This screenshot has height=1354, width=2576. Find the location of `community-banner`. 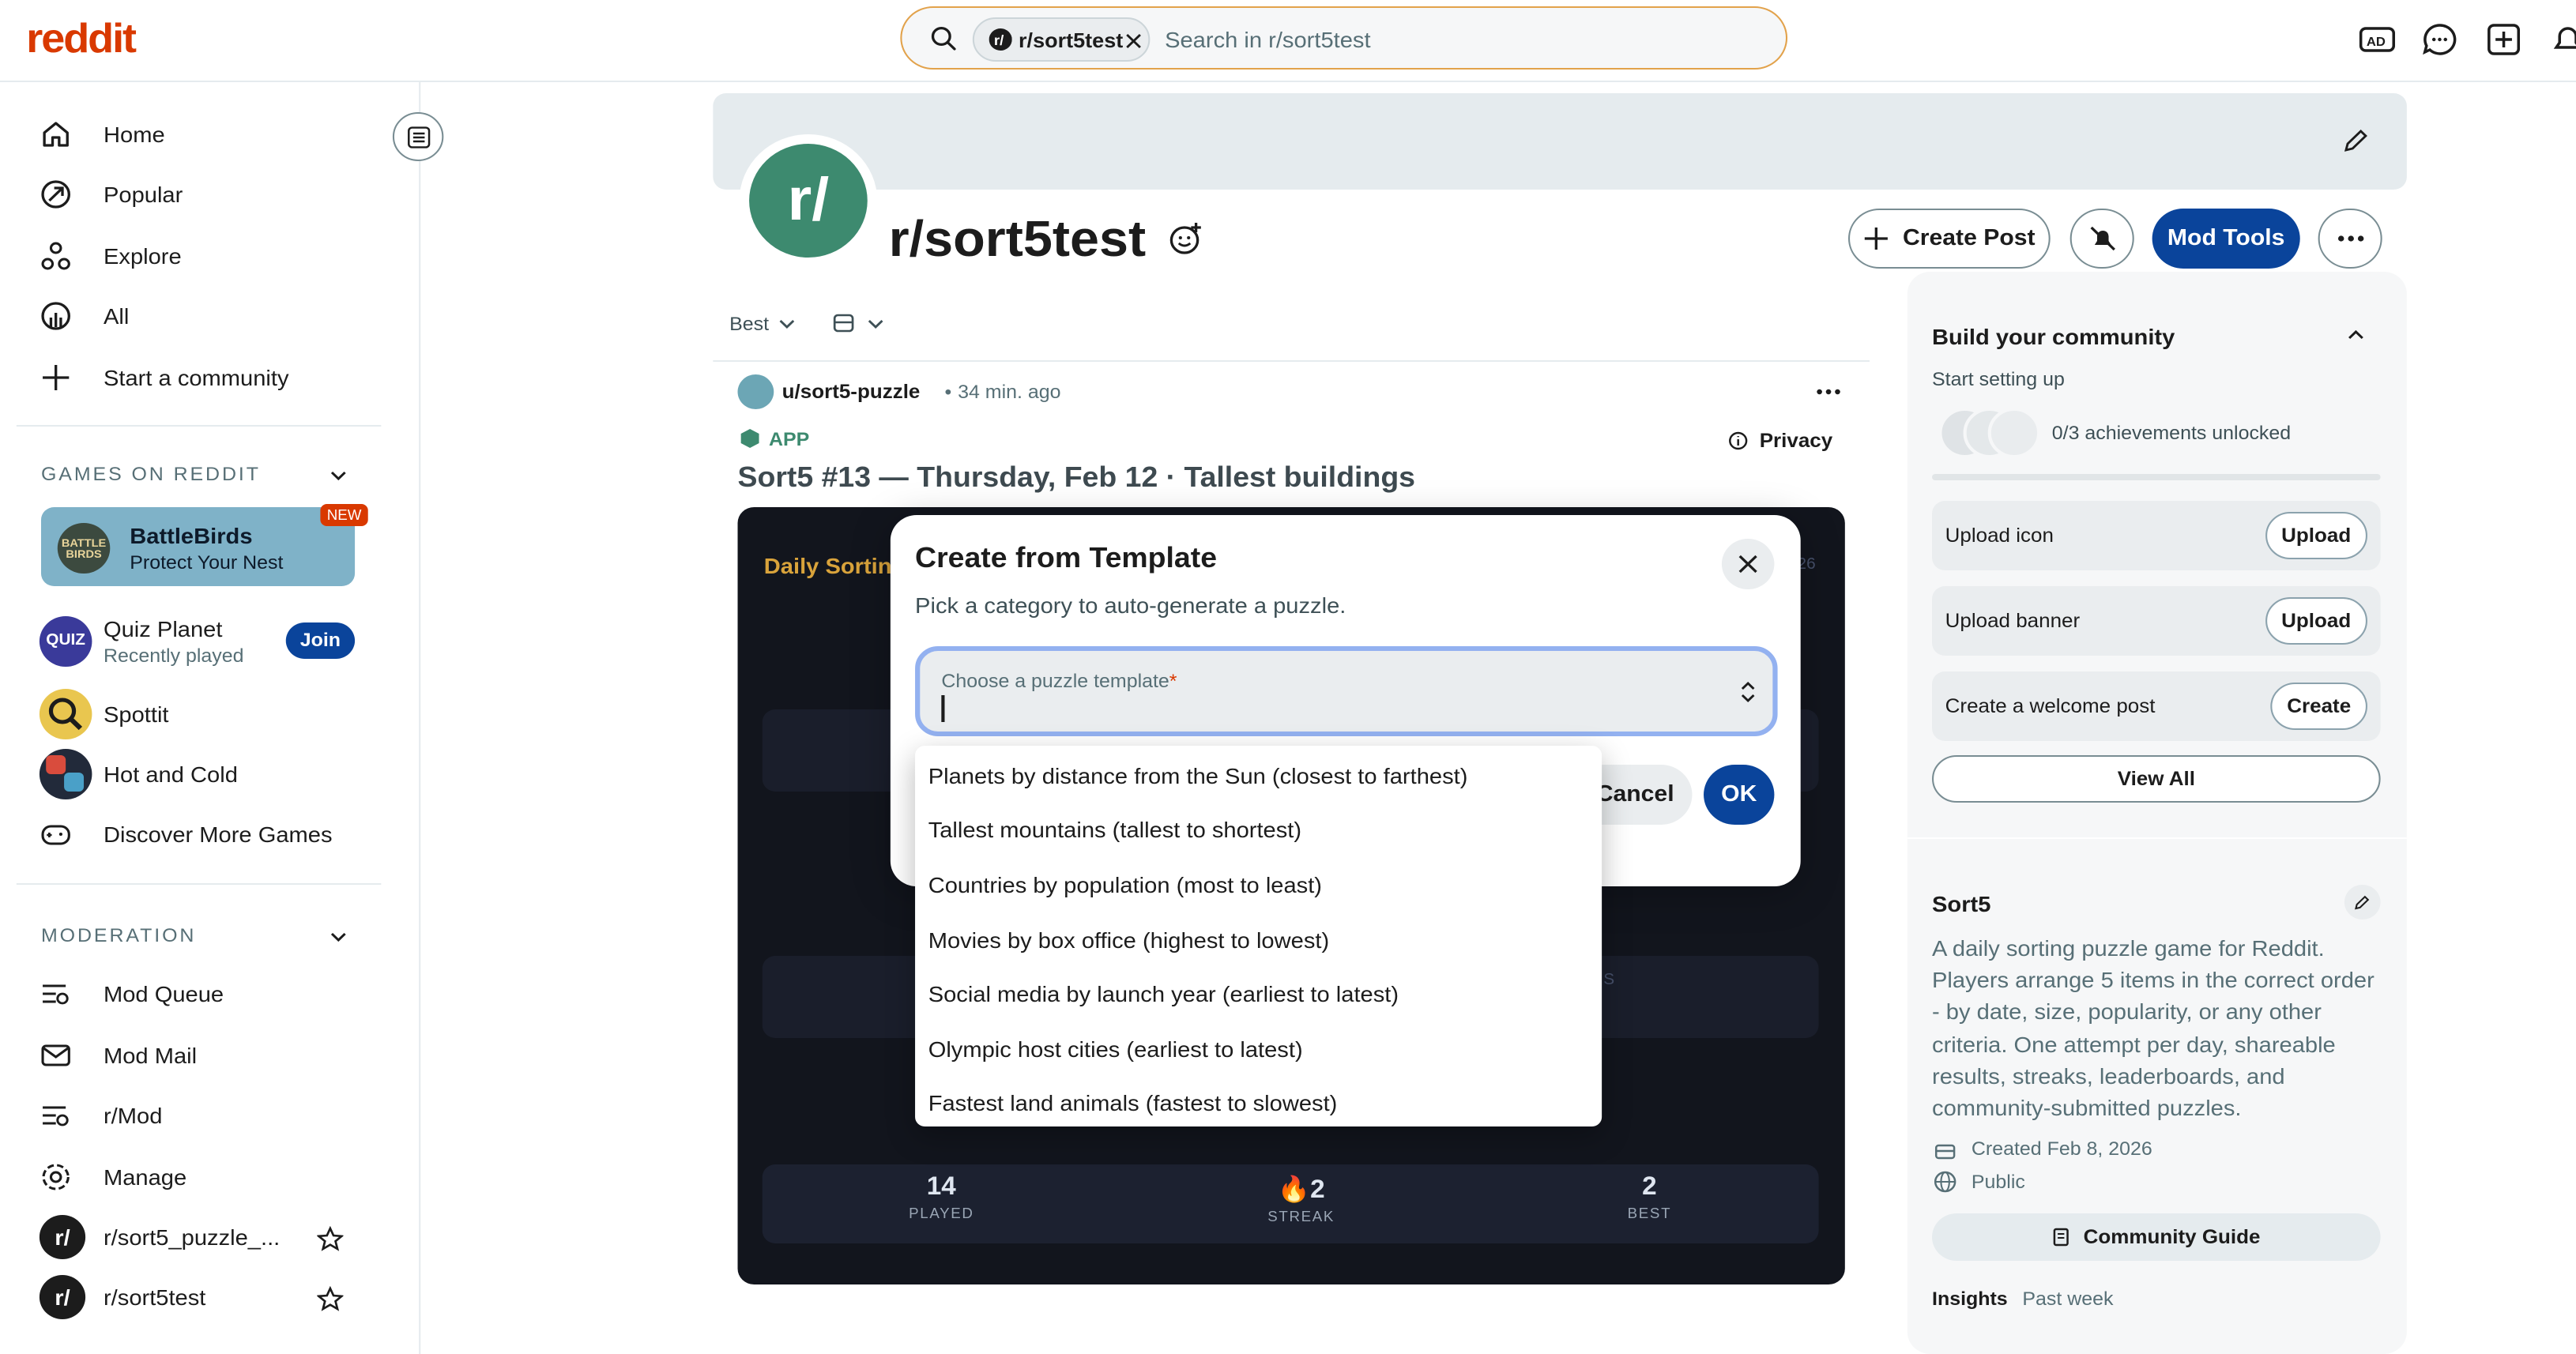

community-banner is located at coordinates (1560, 141).